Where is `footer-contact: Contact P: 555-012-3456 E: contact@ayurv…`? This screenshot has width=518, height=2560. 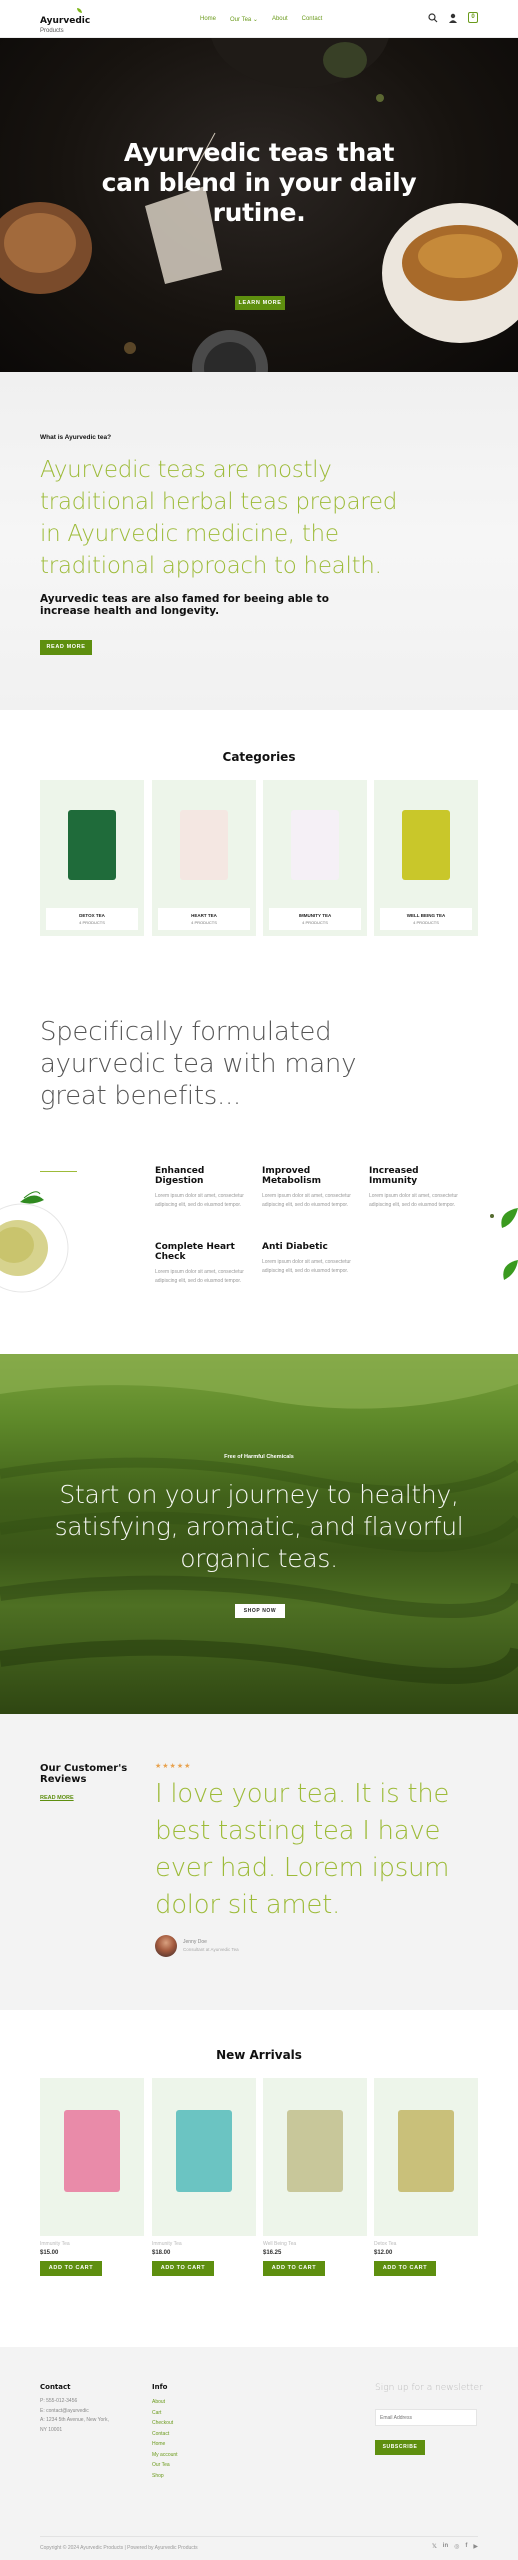 footer-contact: Contact P: 555-012-3456 E: contact@ayurv… is located at coordinates (74, 2409).